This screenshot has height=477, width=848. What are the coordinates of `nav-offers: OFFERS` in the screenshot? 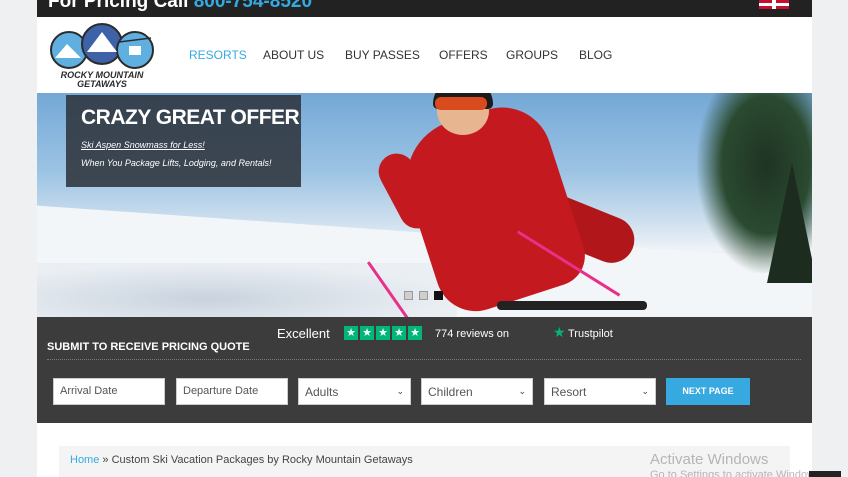 It's located at (463, 55).